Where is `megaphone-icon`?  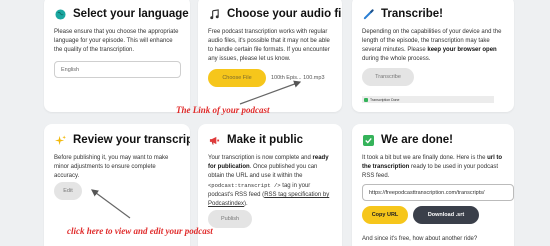
megaphone-icon is located at coordinates (214, 140).